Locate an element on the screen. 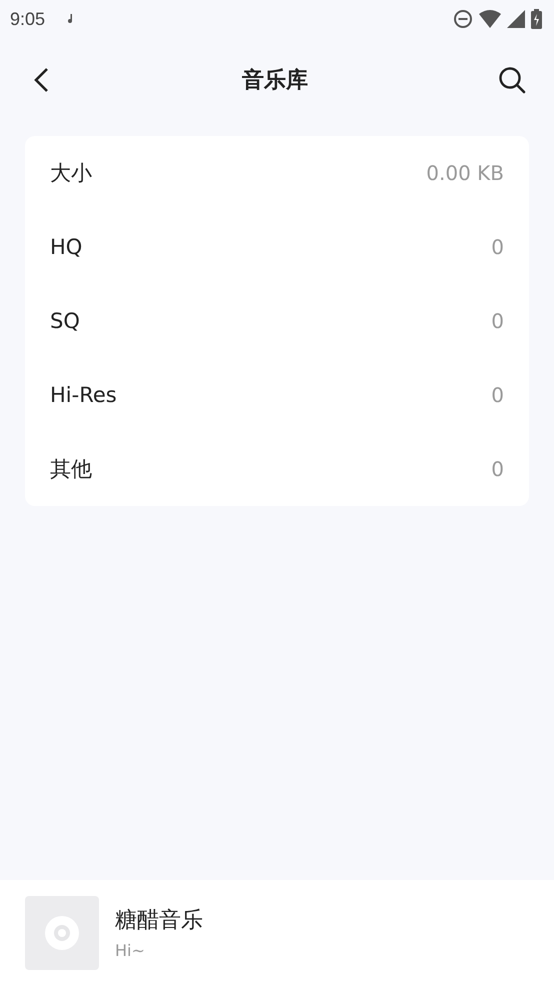 Image resolution: width=554 pixels, height=985 pixels. stat-label: Hi-Res is located at coordinates (84, 395).